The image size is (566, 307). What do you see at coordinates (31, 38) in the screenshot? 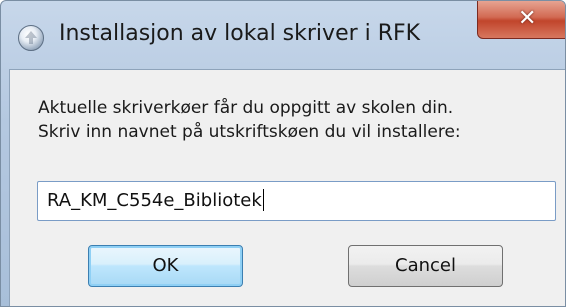
I see `printer-setup-icon` at bounding box center [31, 38].